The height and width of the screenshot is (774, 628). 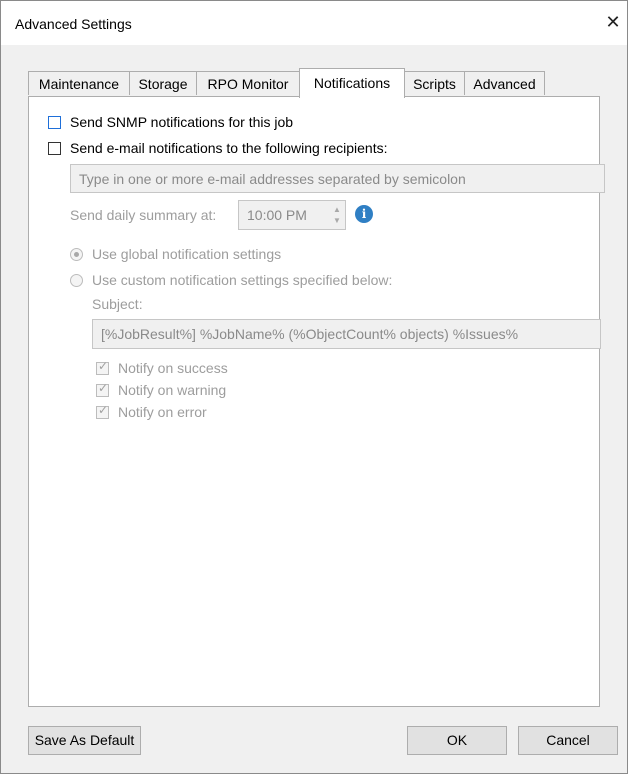 I want to click on notify-error-checkbox, so click(x=102, y=411).